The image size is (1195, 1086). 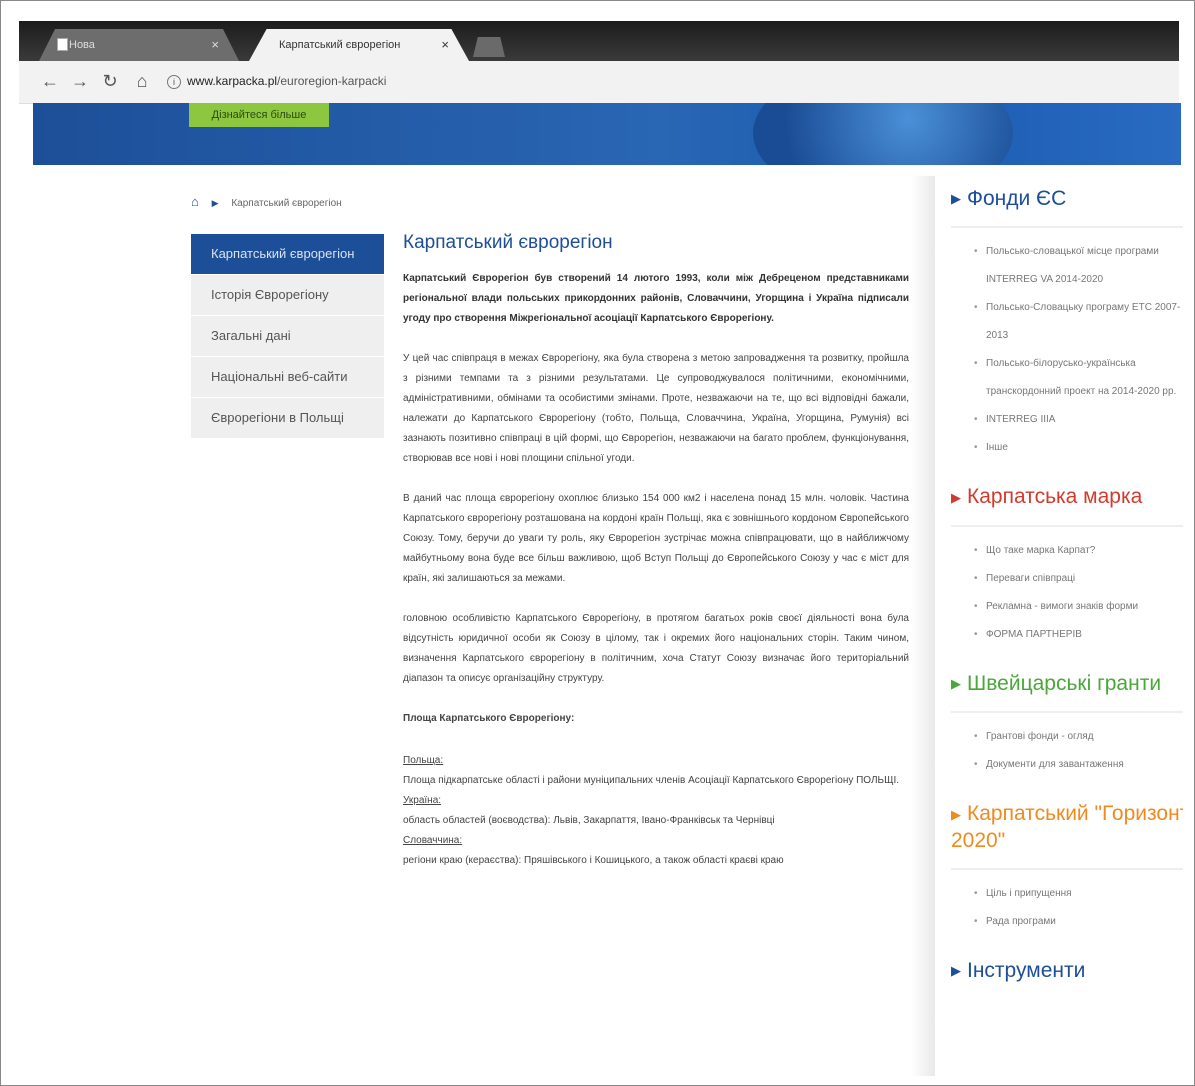 What do you see at coordinates (286, 203) in the screenshot?
I see `breadcrumb-current: Карпатський єврорегіон` at bounding box center [286, 203].